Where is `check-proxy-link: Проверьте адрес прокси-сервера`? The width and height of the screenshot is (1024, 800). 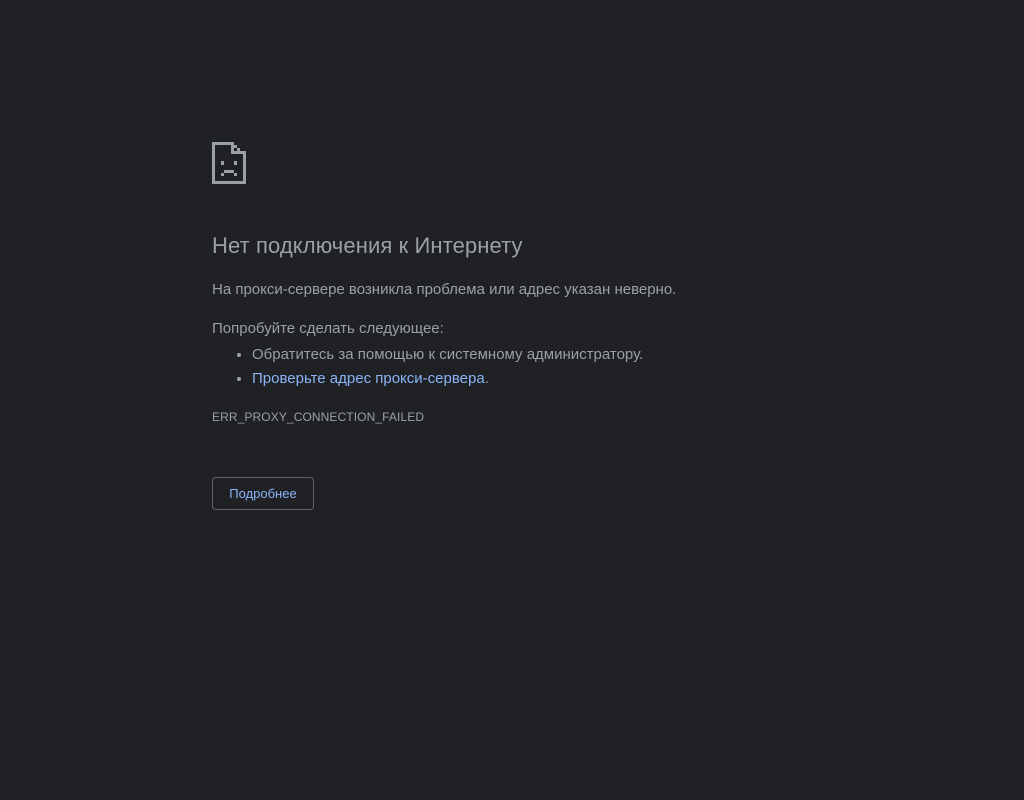
check-proxy-link: Проверьте адрес прокси-сервера is located at coordinates (368, 378).